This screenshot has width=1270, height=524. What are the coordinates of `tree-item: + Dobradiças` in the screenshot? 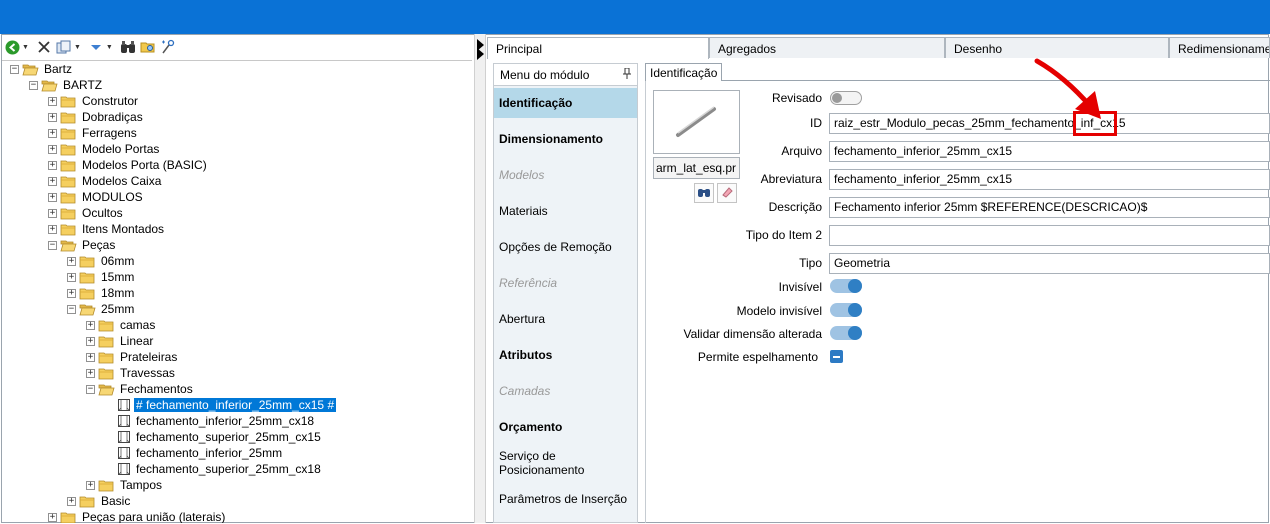 It's located at (96, 117).